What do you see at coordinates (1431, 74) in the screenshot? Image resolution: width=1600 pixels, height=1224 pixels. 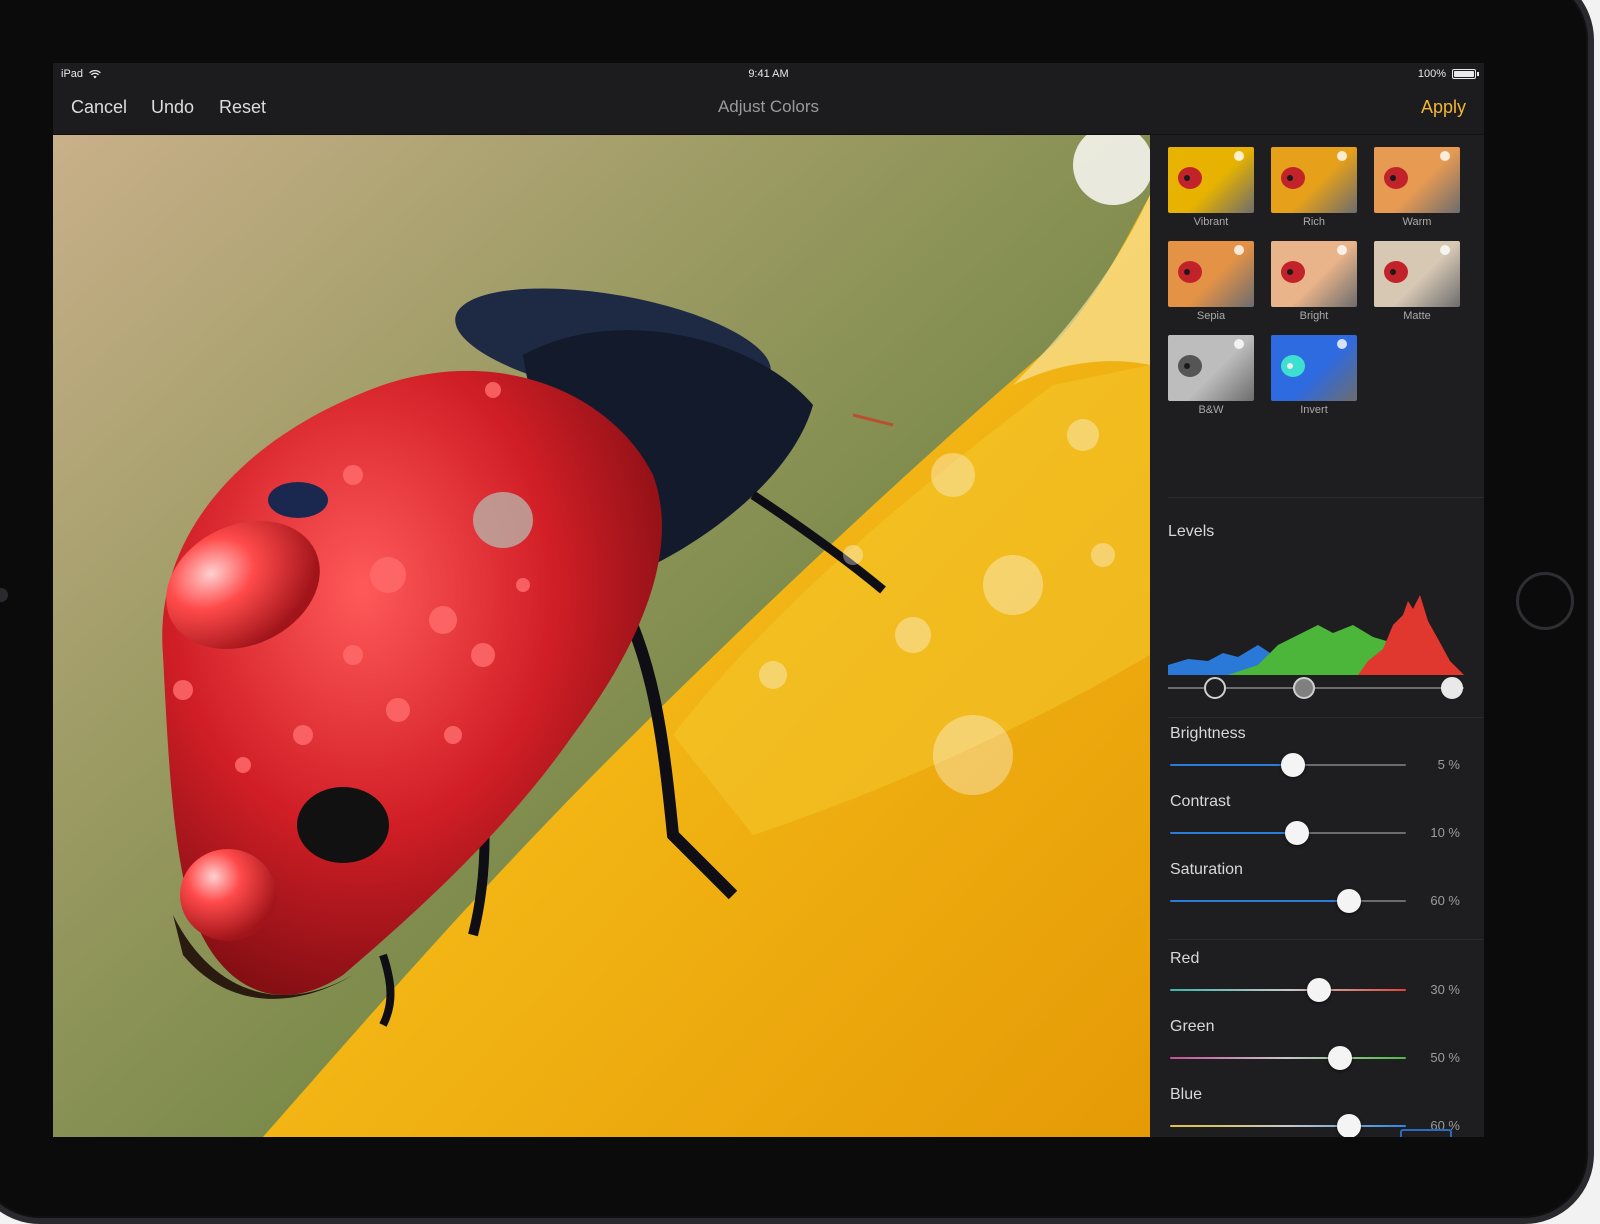 I see `battery-percent: 100%` at bounding box center [1431, 74].